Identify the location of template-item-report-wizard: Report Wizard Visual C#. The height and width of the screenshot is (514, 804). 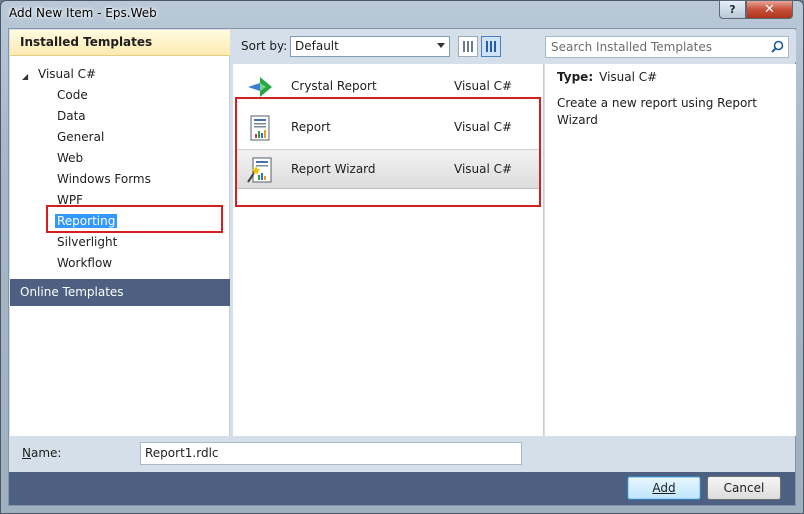
(388, 169).